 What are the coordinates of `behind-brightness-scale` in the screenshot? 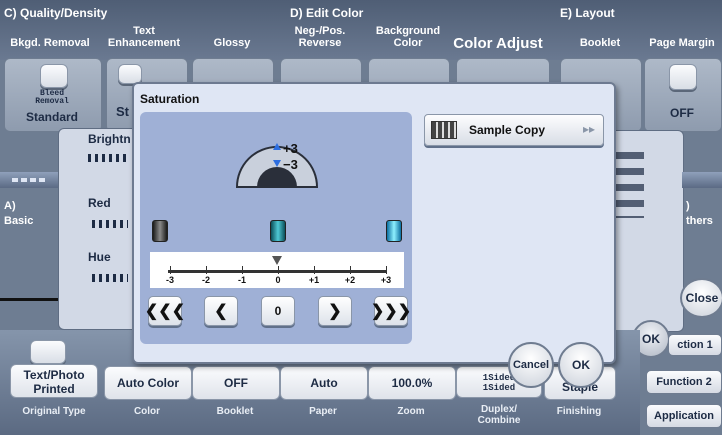 It's located at (108, 158).